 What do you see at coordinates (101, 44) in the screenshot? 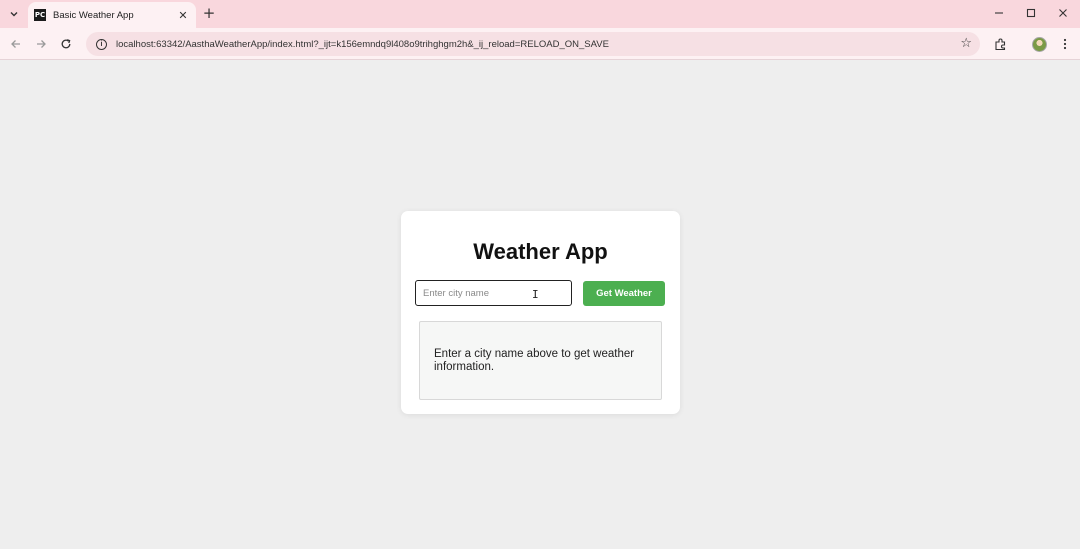
I see `info-icon: i` at bounding box center [101, 44].